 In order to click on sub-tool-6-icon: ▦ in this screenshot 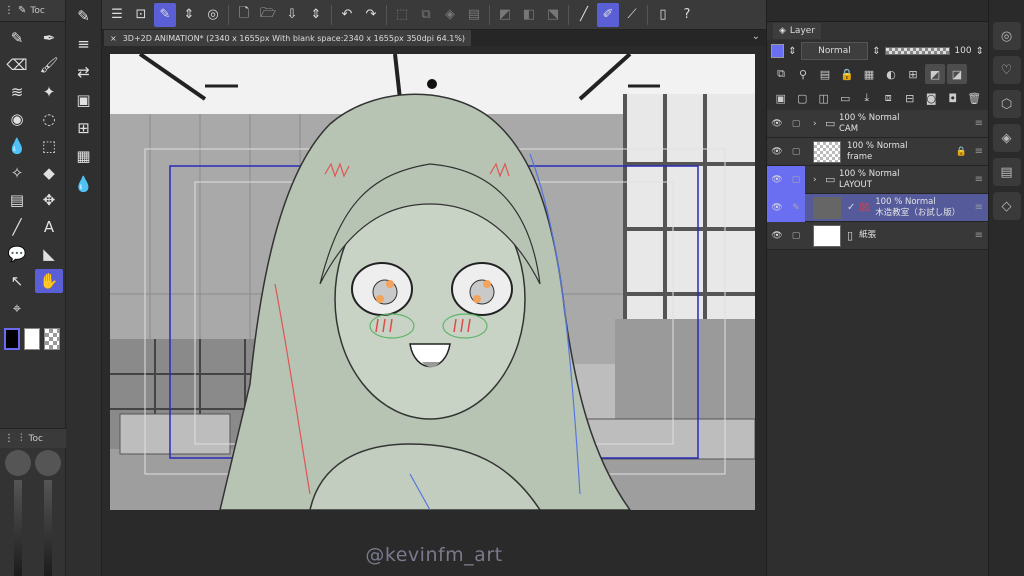, I will do `click(84, 156)`.